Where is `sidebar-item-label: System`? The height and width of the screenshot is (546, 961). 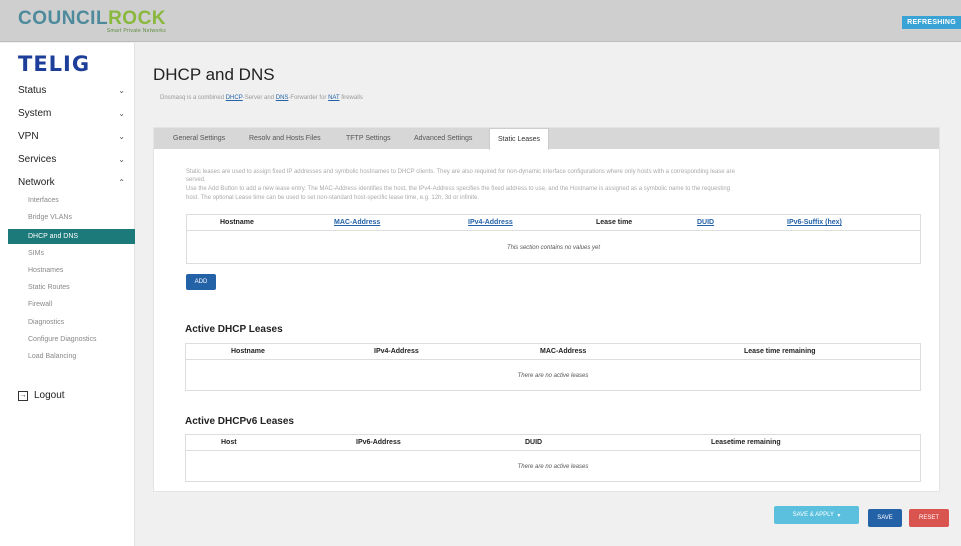 sidebar-item-label: System is located at coordinates (35, 113).